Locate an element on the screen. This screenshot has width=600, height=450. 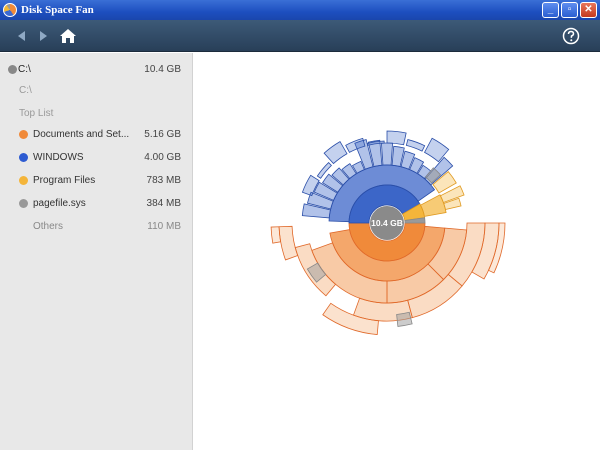
list-item-pagefile: pagefile.sys 384 MB is located at coordinates (96, 204).